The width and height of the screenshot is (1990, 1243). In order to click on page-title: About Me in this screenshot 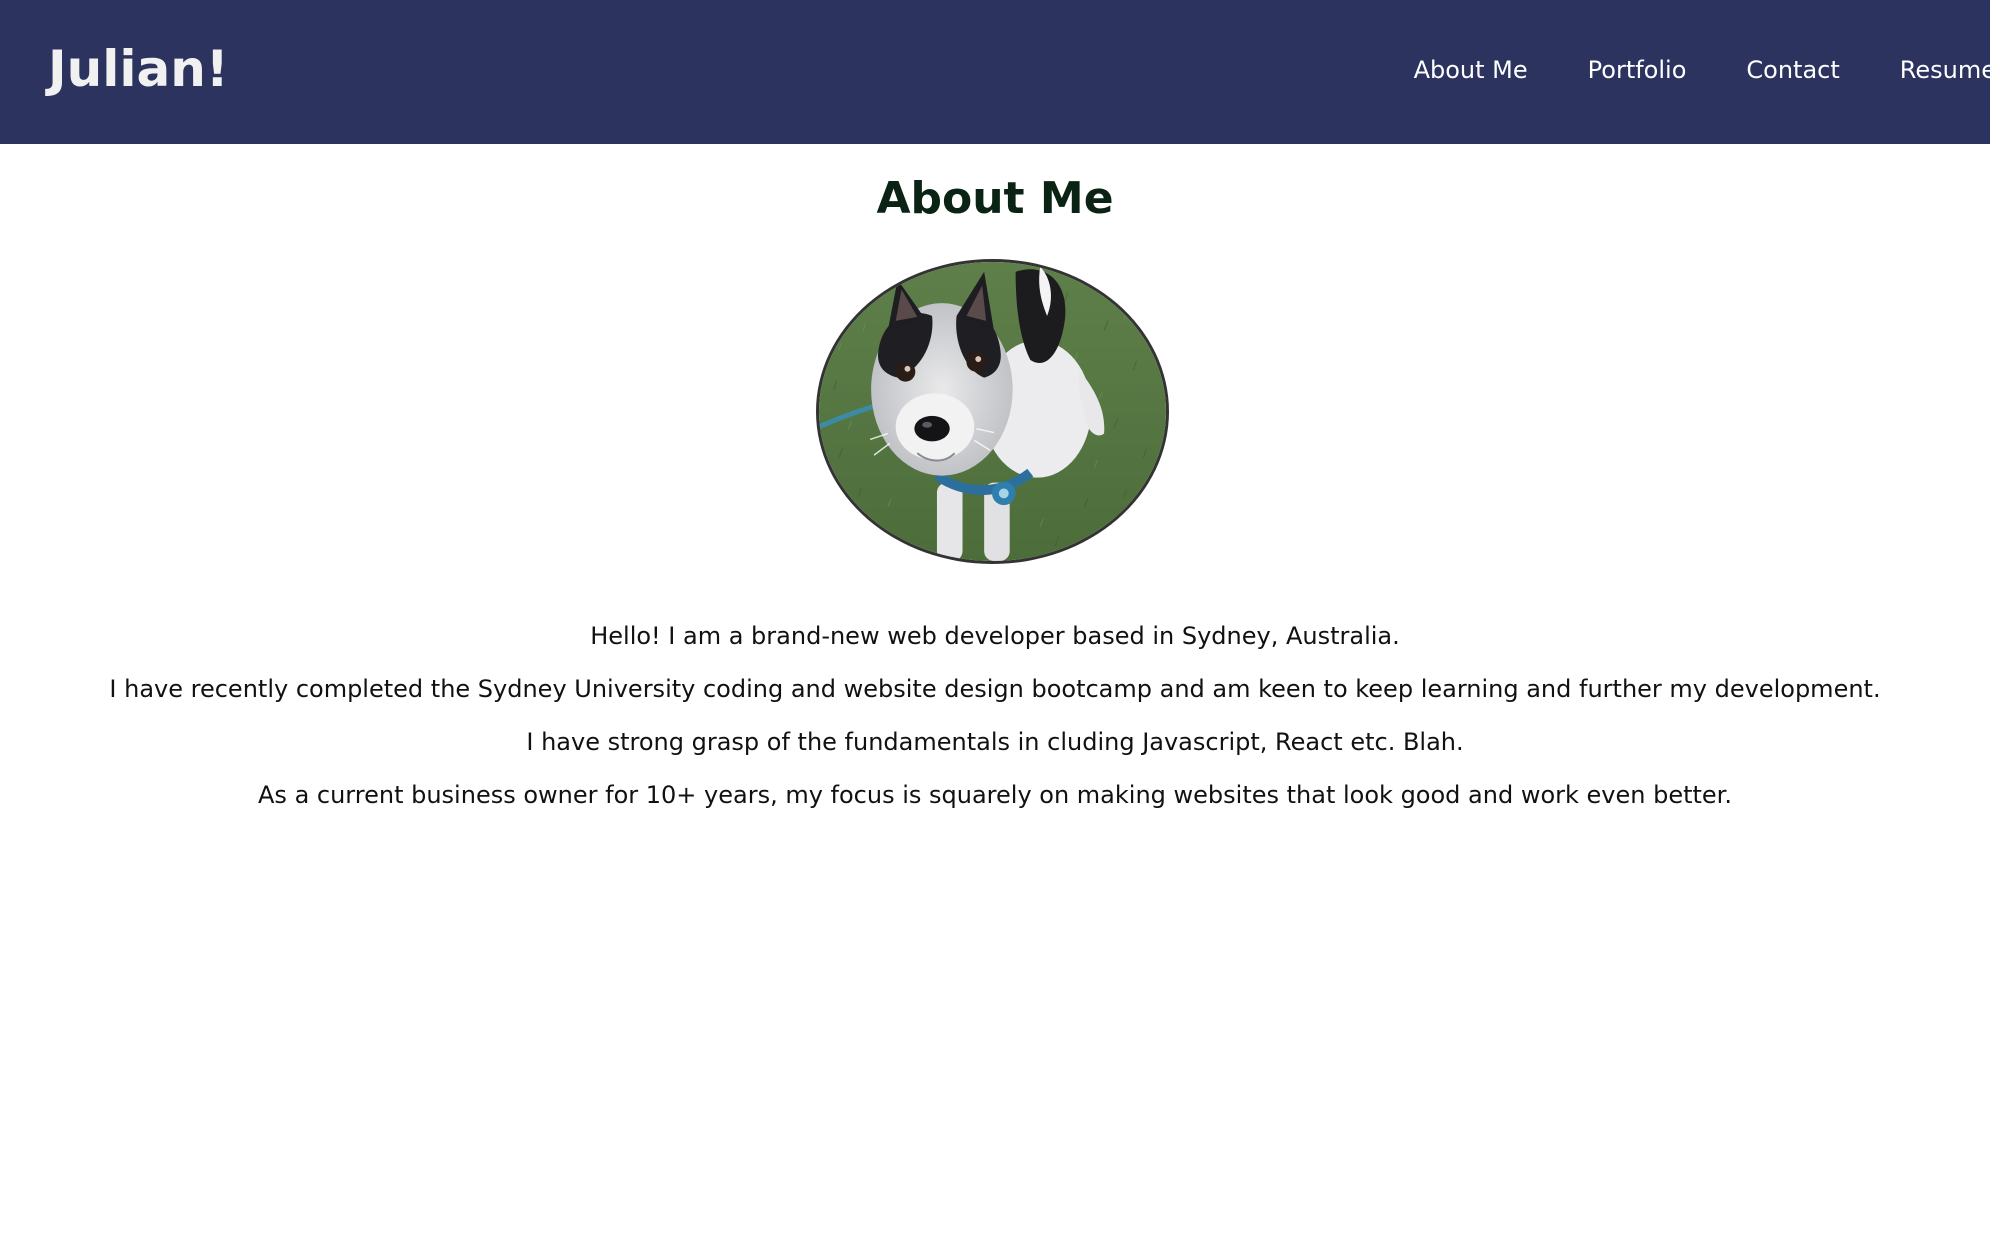, I will do `click(995, 198)`.